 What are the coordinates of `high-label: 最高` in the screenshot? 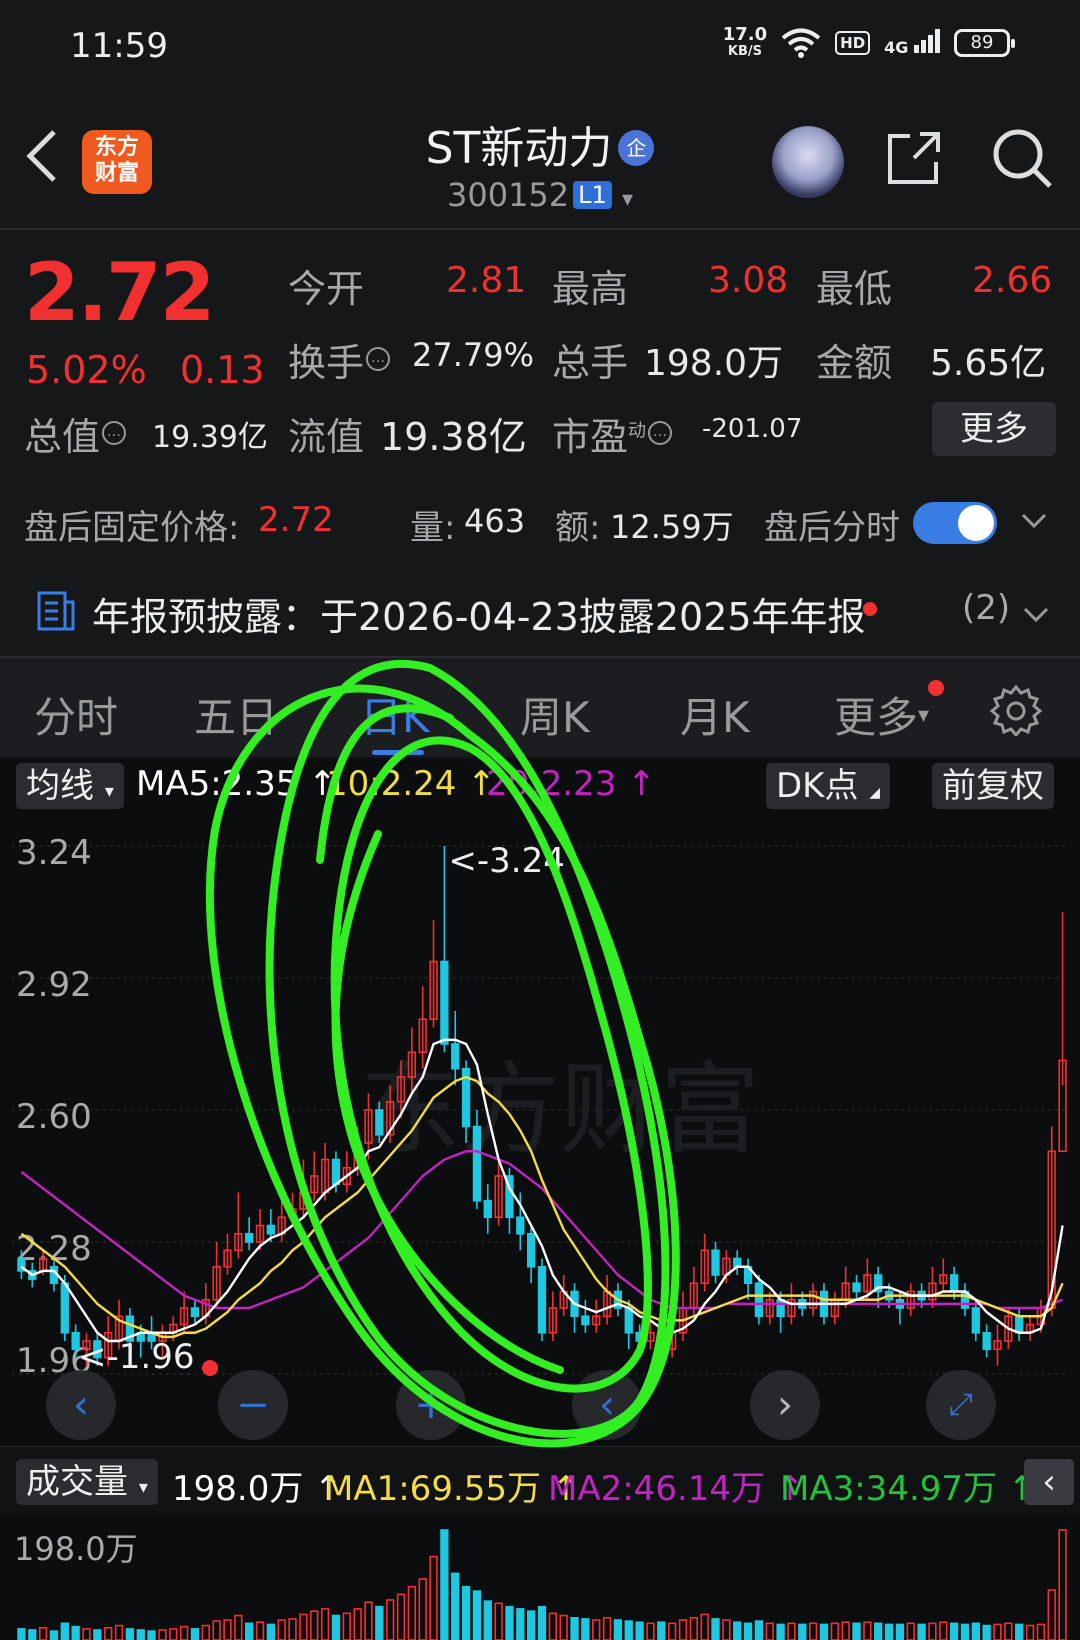 It's located at (590, 289).